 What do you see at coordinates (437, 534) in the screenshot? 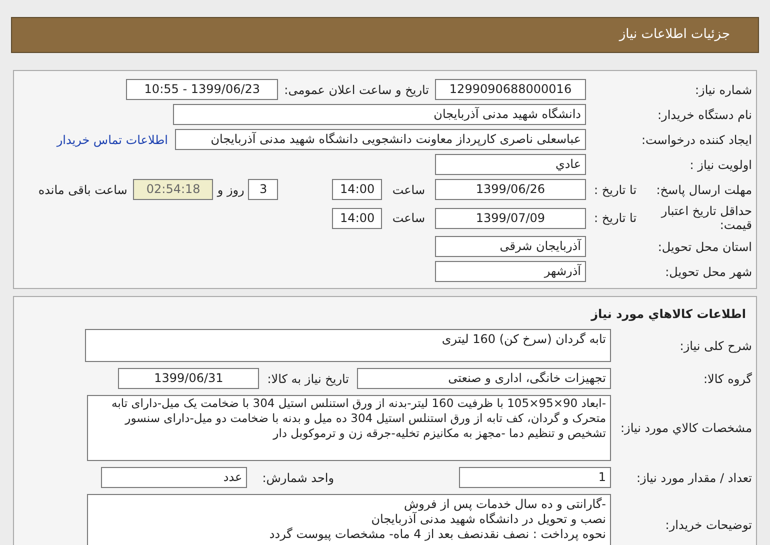
I see `note-line: نحوه پرداخت : نصف نقدنصف بعد از 4 ماه- مشخصات پیوست گردد` at bounding box center [437, 534].